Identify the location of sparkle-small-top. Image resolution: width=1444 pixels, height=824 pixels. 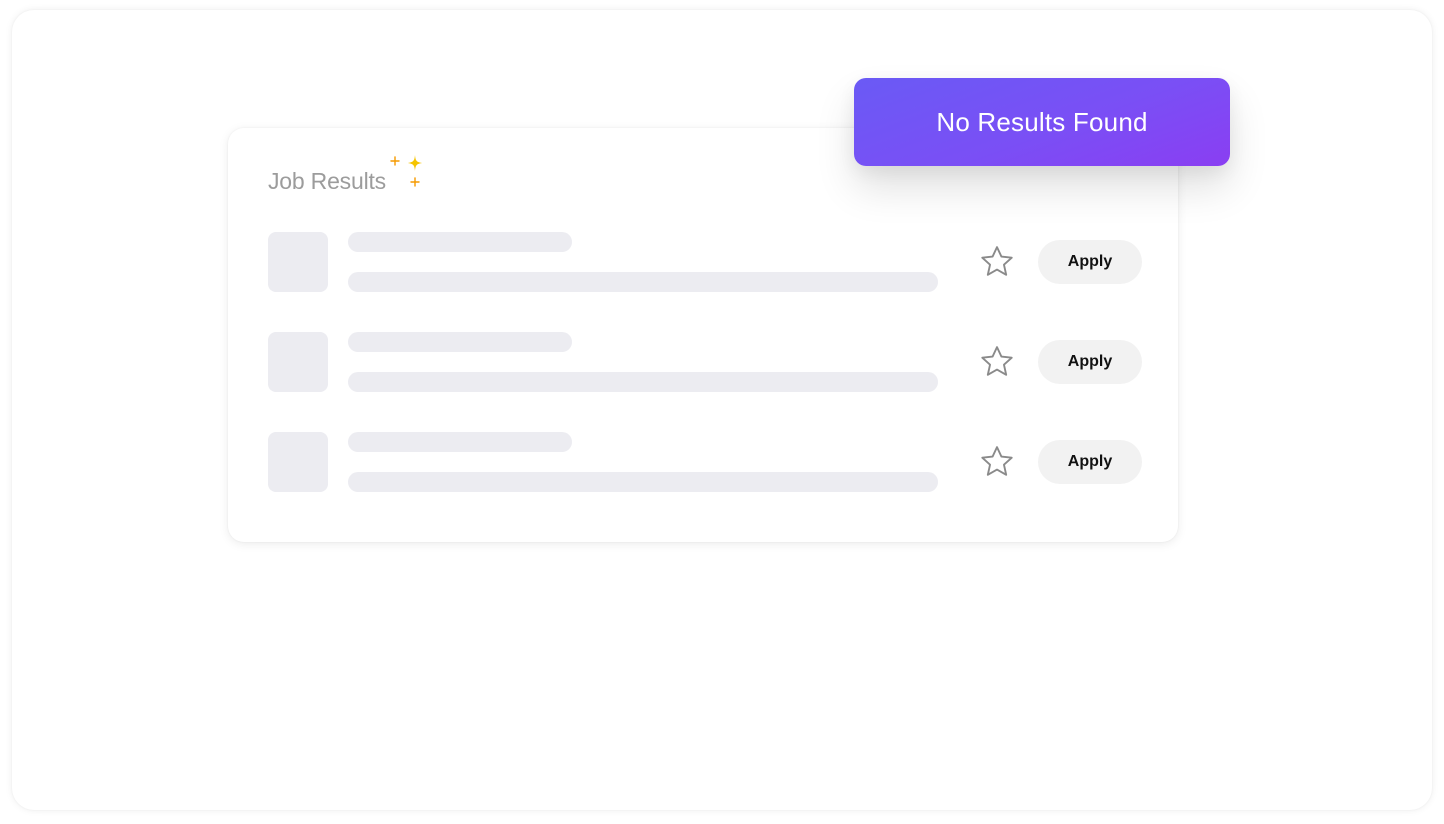
(395, 161).